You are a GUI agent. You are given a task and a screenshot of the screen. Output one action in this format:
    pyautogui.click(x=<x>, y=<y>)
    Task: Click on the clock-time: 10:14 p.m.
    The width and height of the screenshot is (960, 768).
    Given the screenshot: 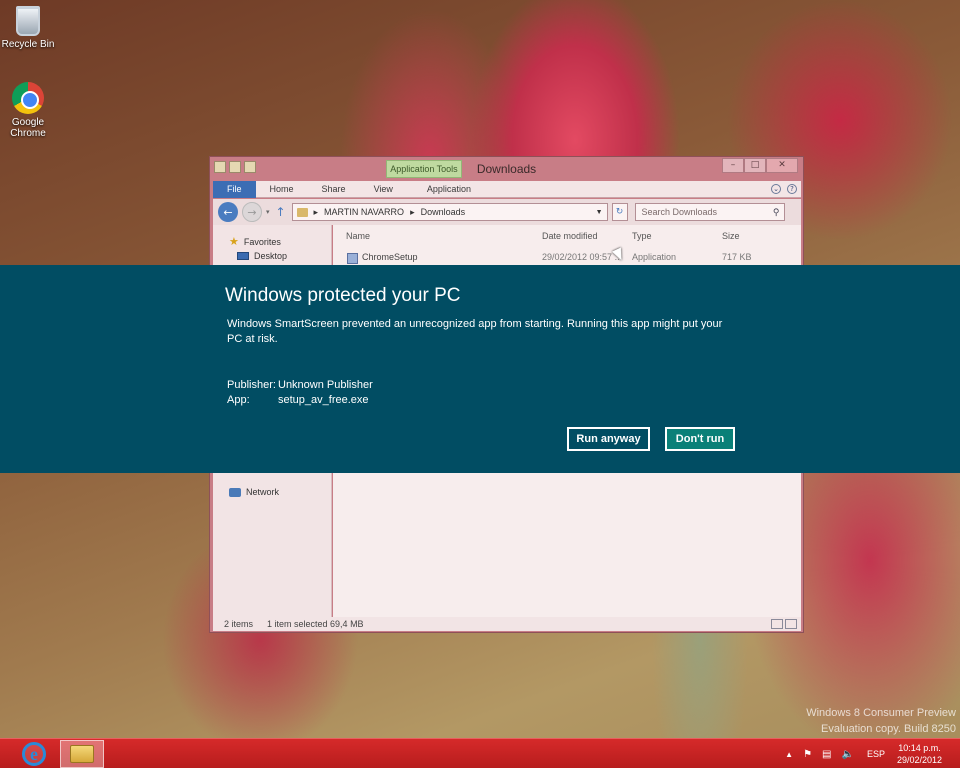 What is the action you would take?
    pyautogui.click(x=919, y=748)
    